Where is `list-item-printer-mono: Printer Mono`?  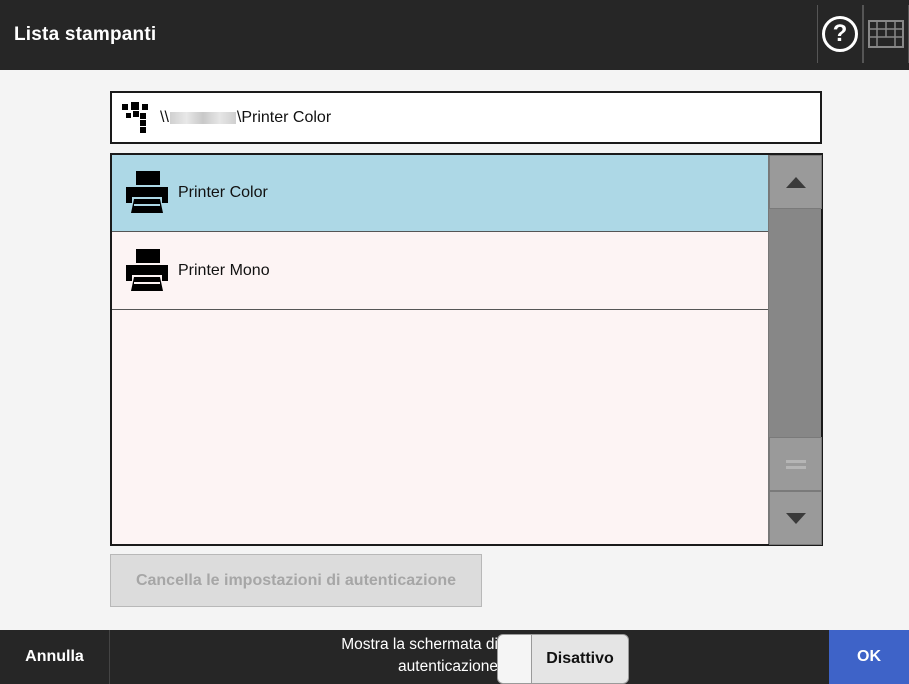
list-item-printer-mono: Printer Mono is located at coordinates (440, 271).